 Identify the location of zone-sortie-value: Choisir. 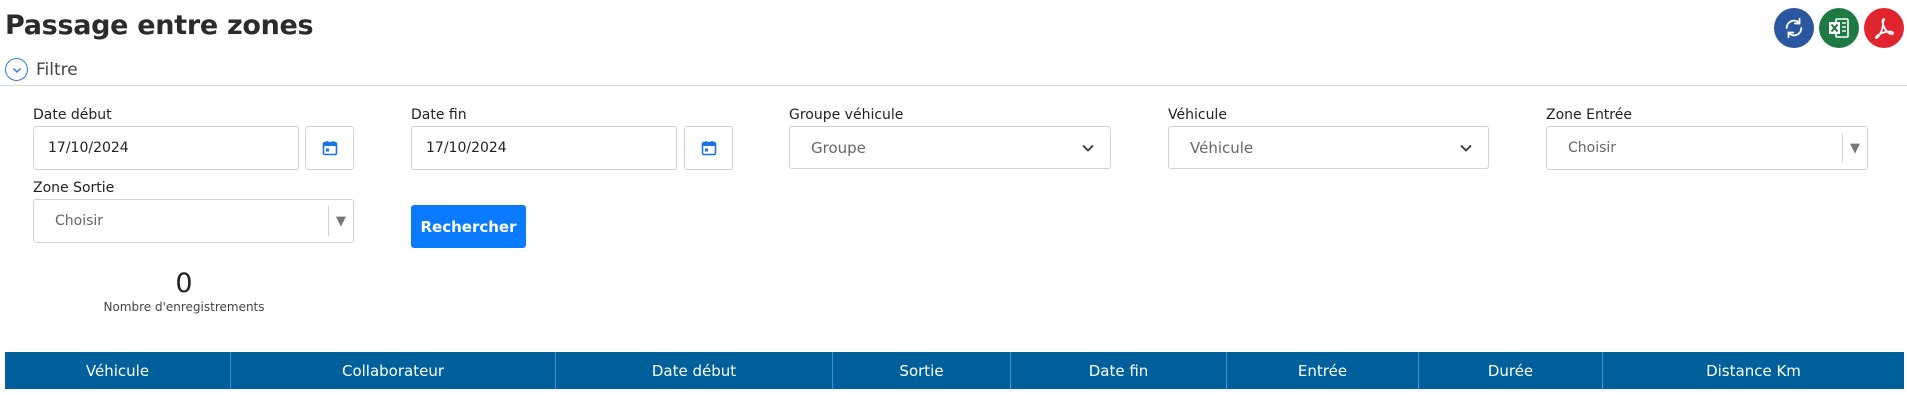
(79, 221).